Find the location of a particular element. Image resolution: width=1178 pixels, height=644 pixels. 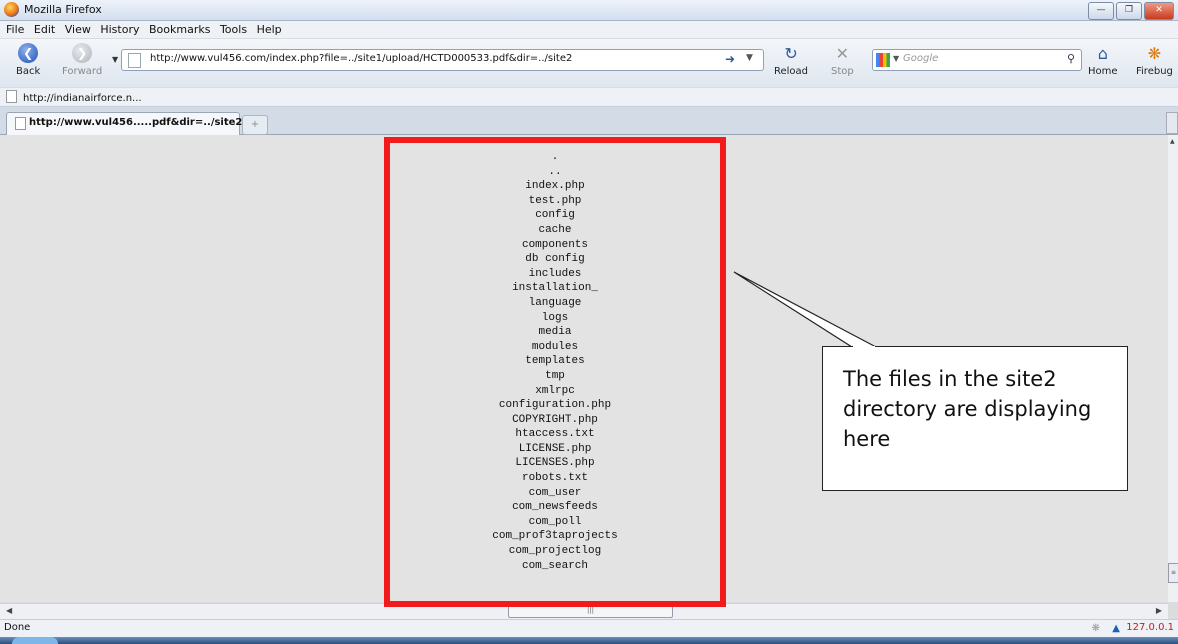

file-entry: config is located at coordinates (555, 215).